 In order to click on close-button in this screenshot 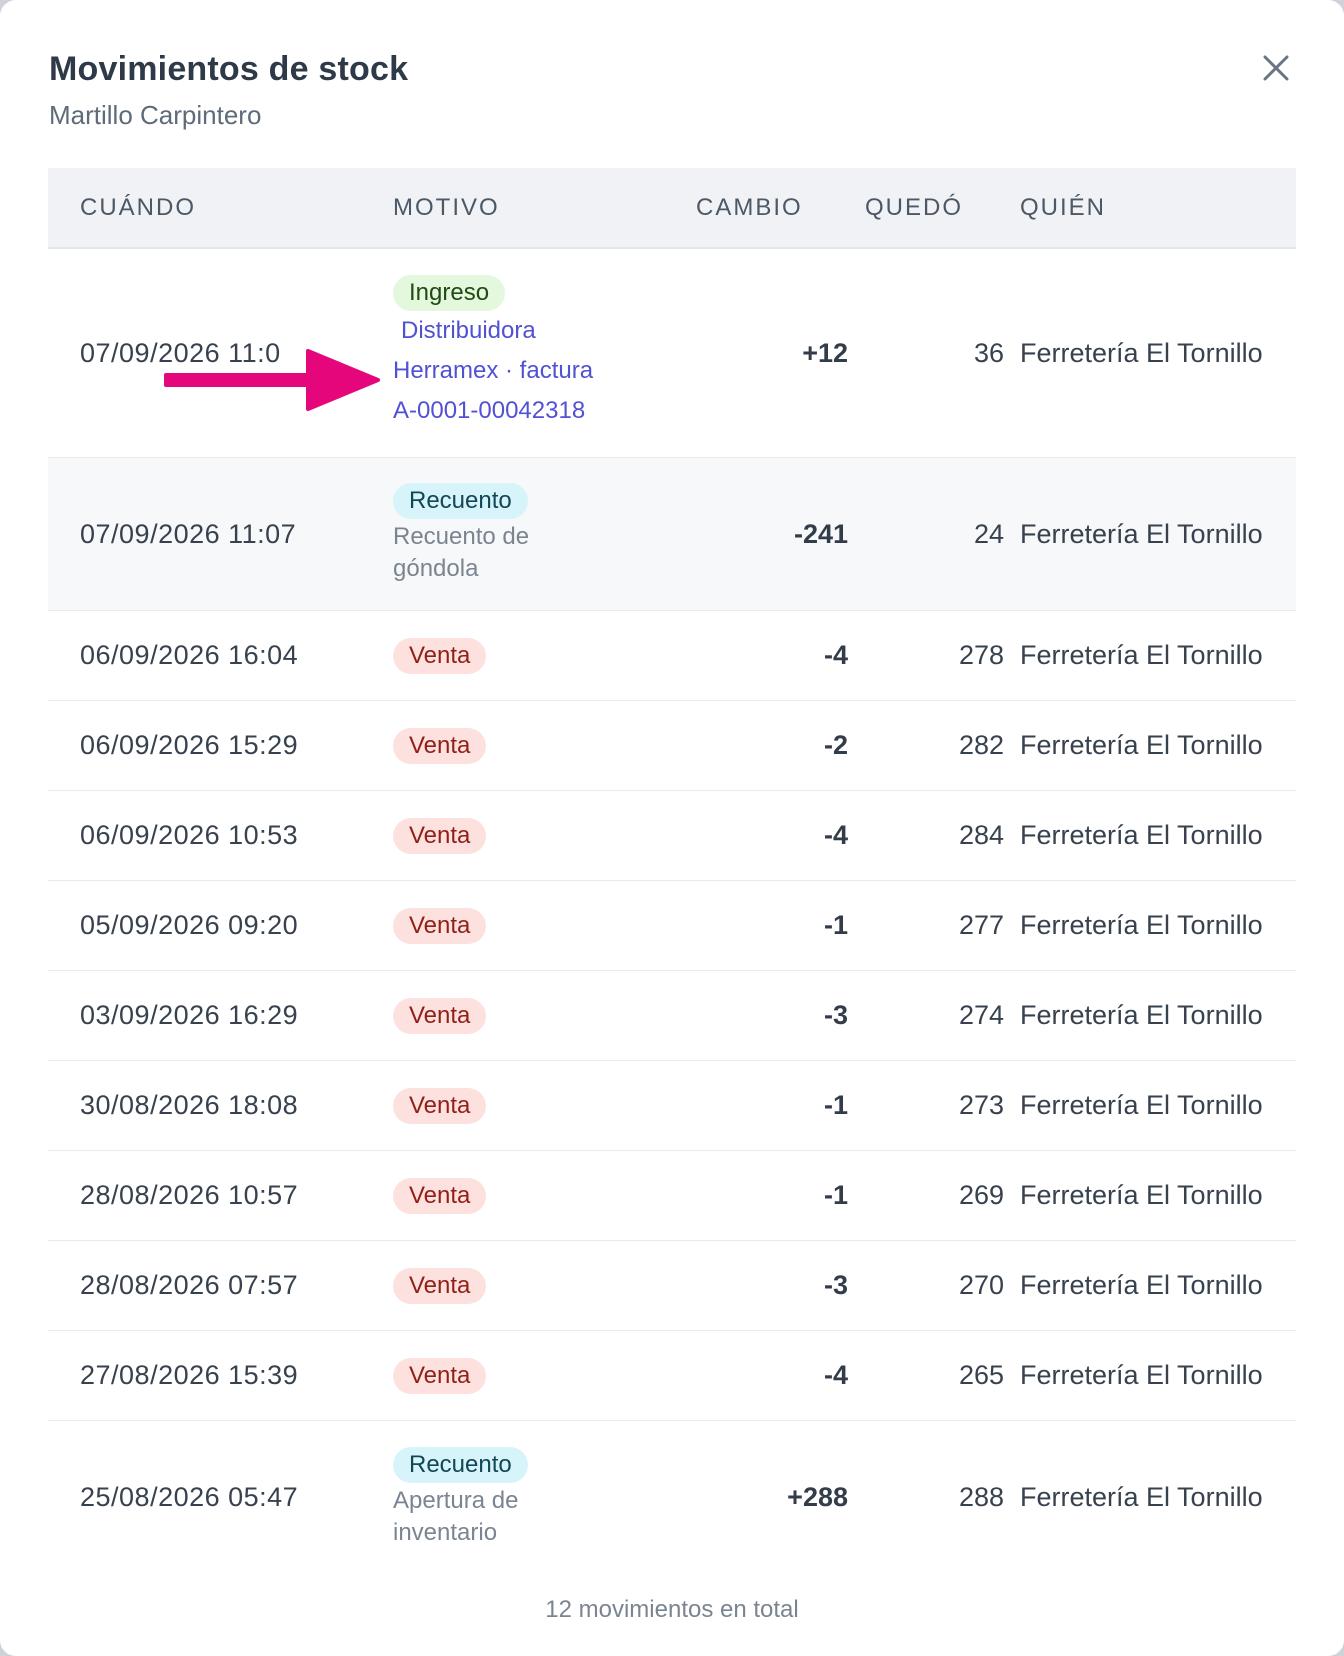, I will do `click(1276, 68)`.